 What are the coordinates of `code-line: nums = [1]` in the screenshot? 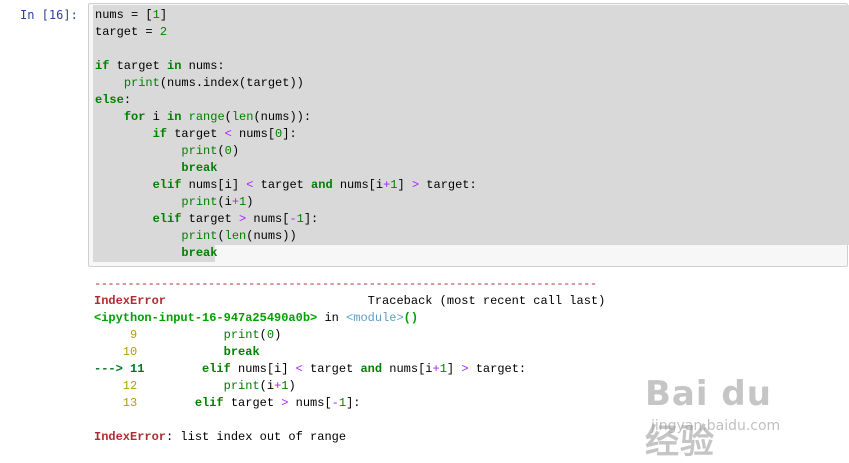 It's located at (131, 15).